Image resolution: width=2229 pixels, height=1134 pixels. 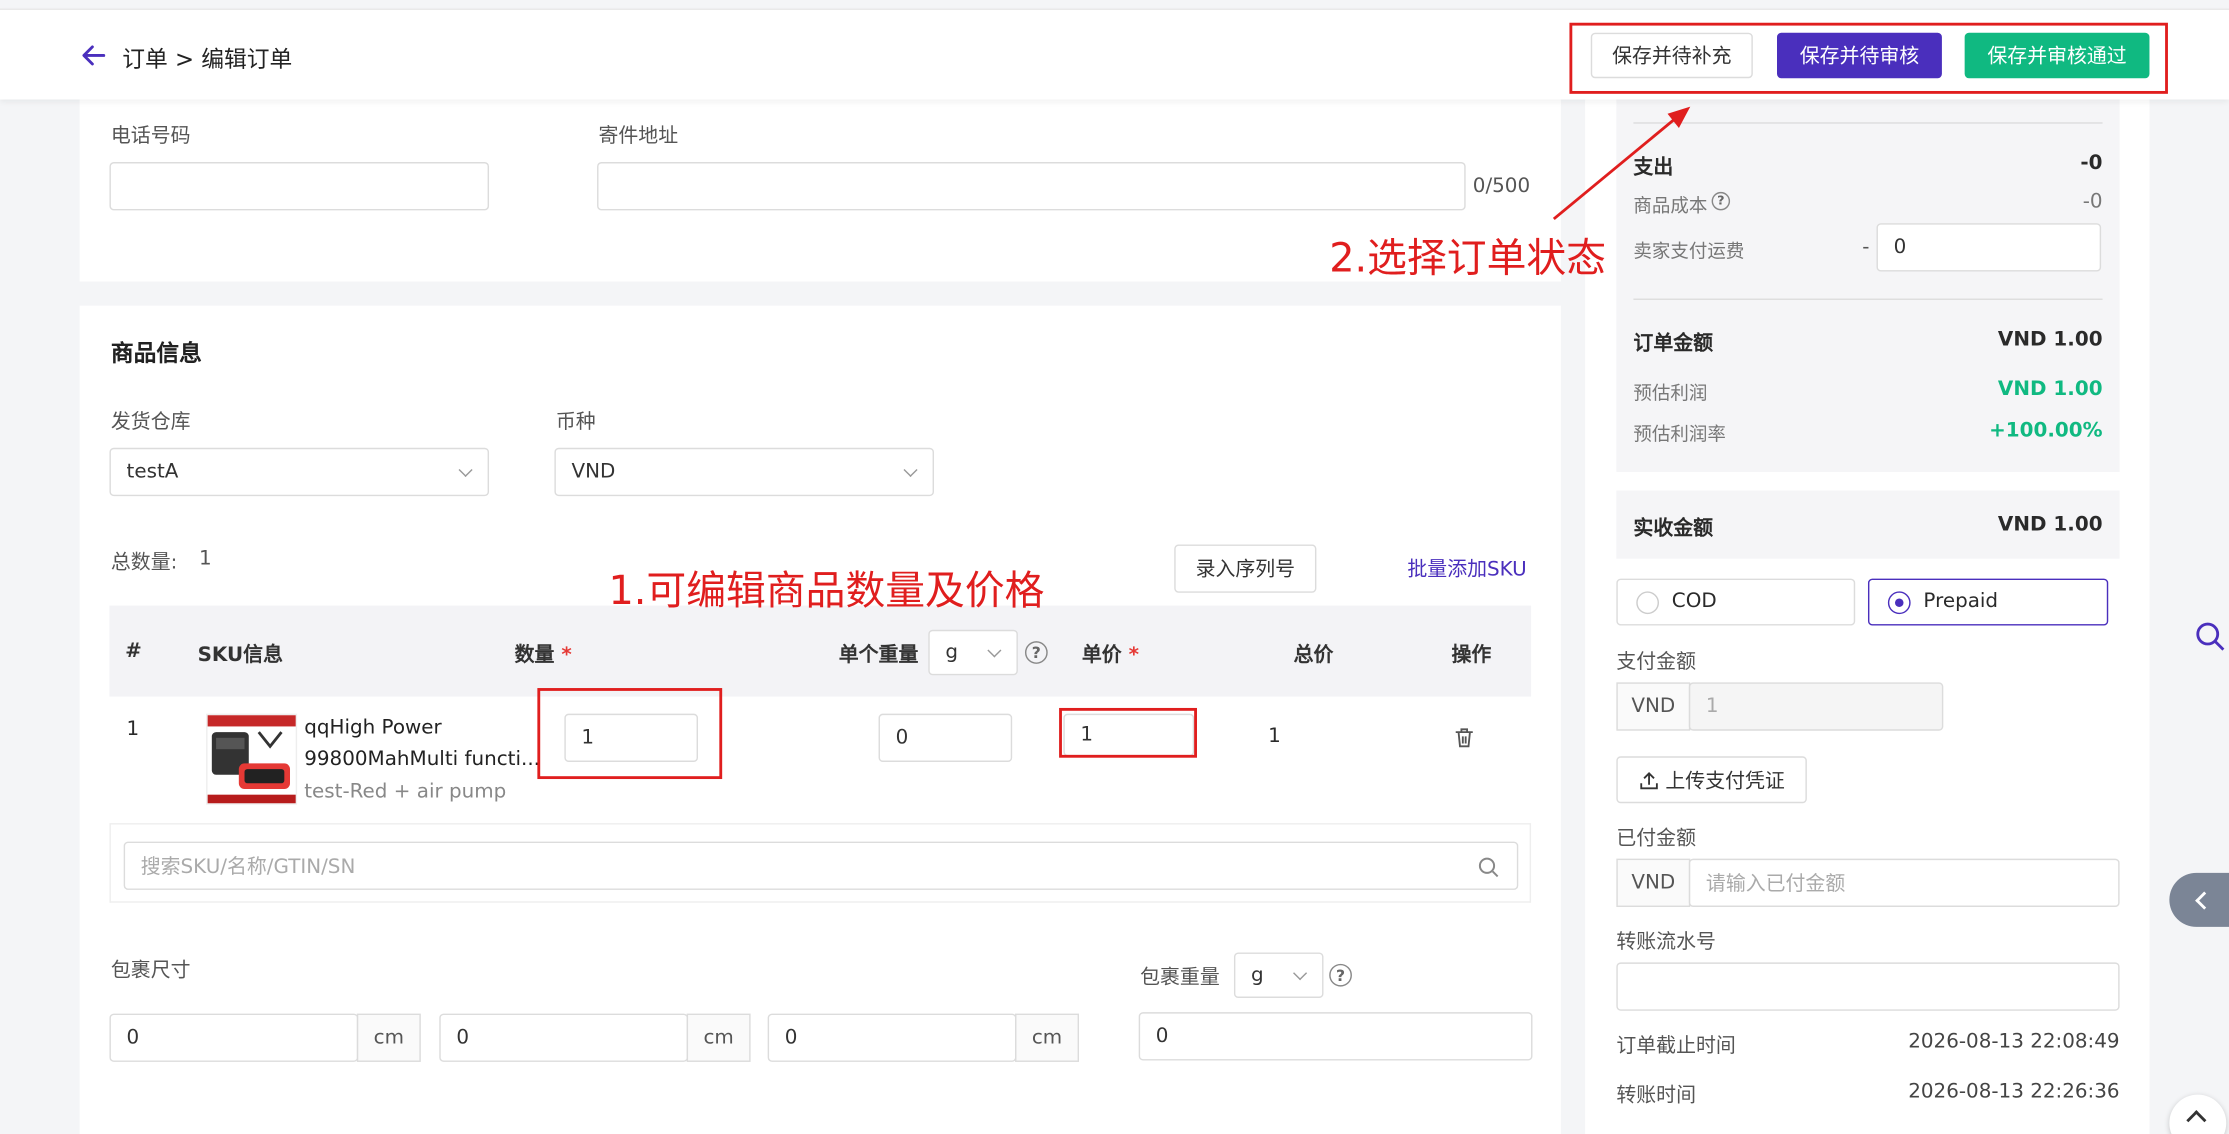 What do you see at coordinates (1648, 780) in the screenshot?
I see `upload-icon` at bounding box center [1648, 780].